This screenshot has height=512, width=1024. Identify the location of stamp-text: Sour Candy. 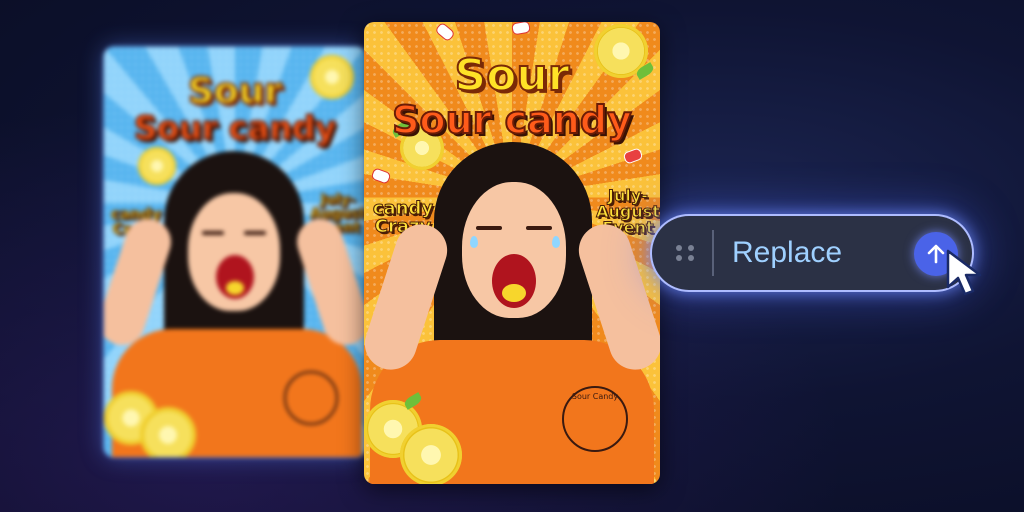
(595, 396).